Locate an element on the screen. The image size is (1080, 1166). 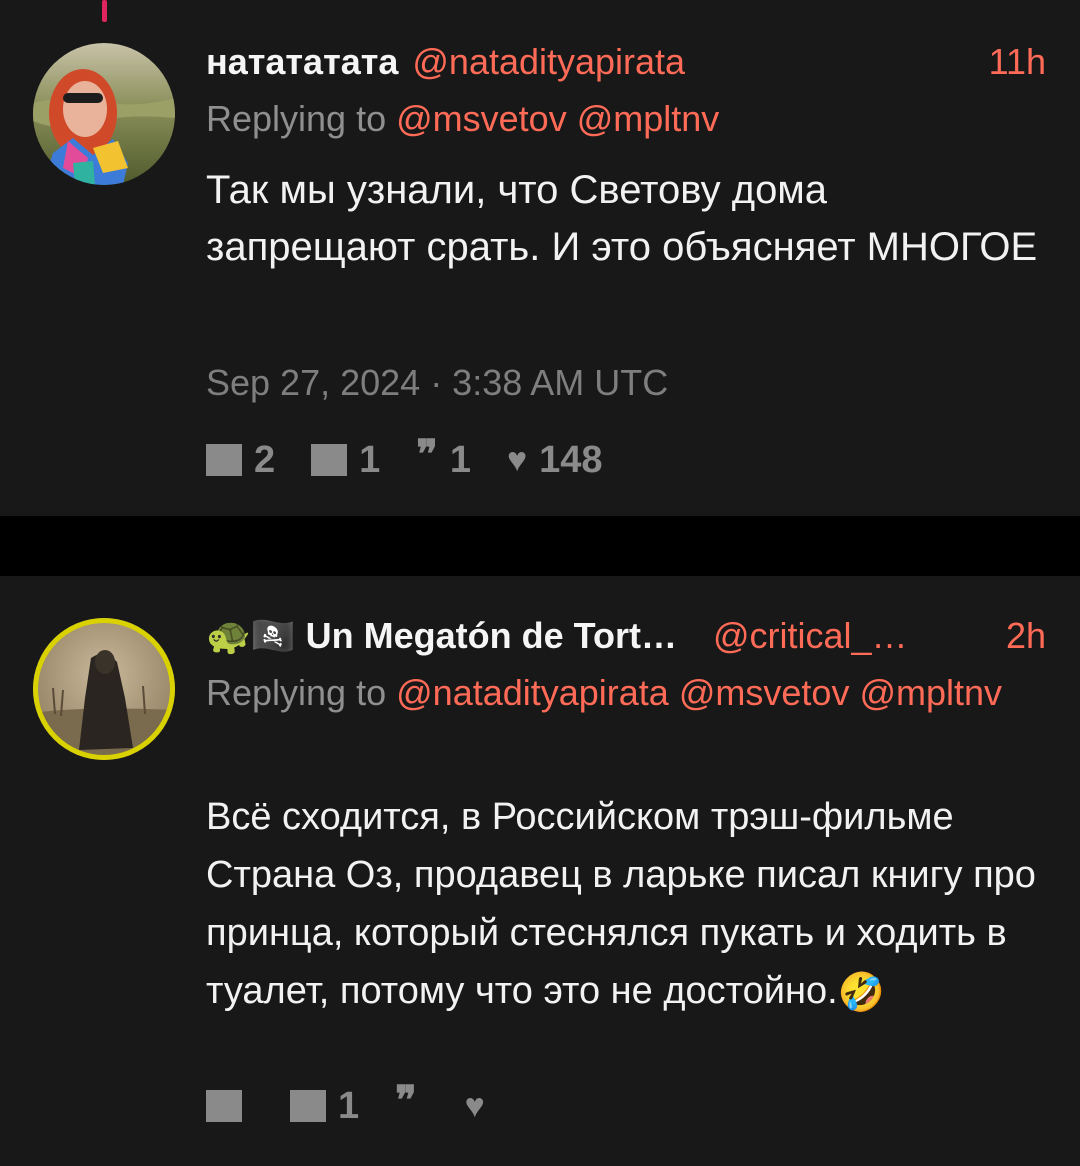
quote-button: ❞ is located at coordinates (412, 1101).